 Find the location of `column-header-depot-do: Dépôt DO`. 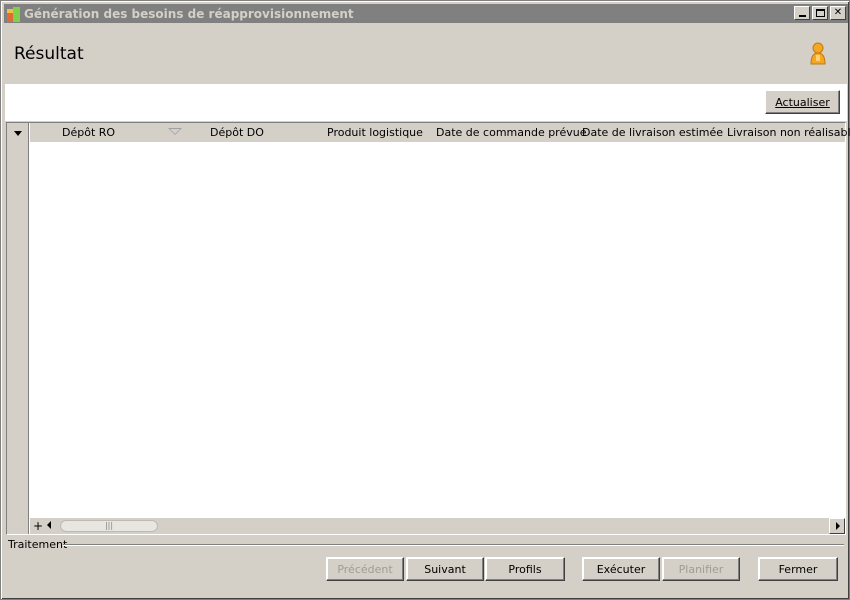

column-header-depot-do: Dépôt DO is located at coordinates (237, 132).